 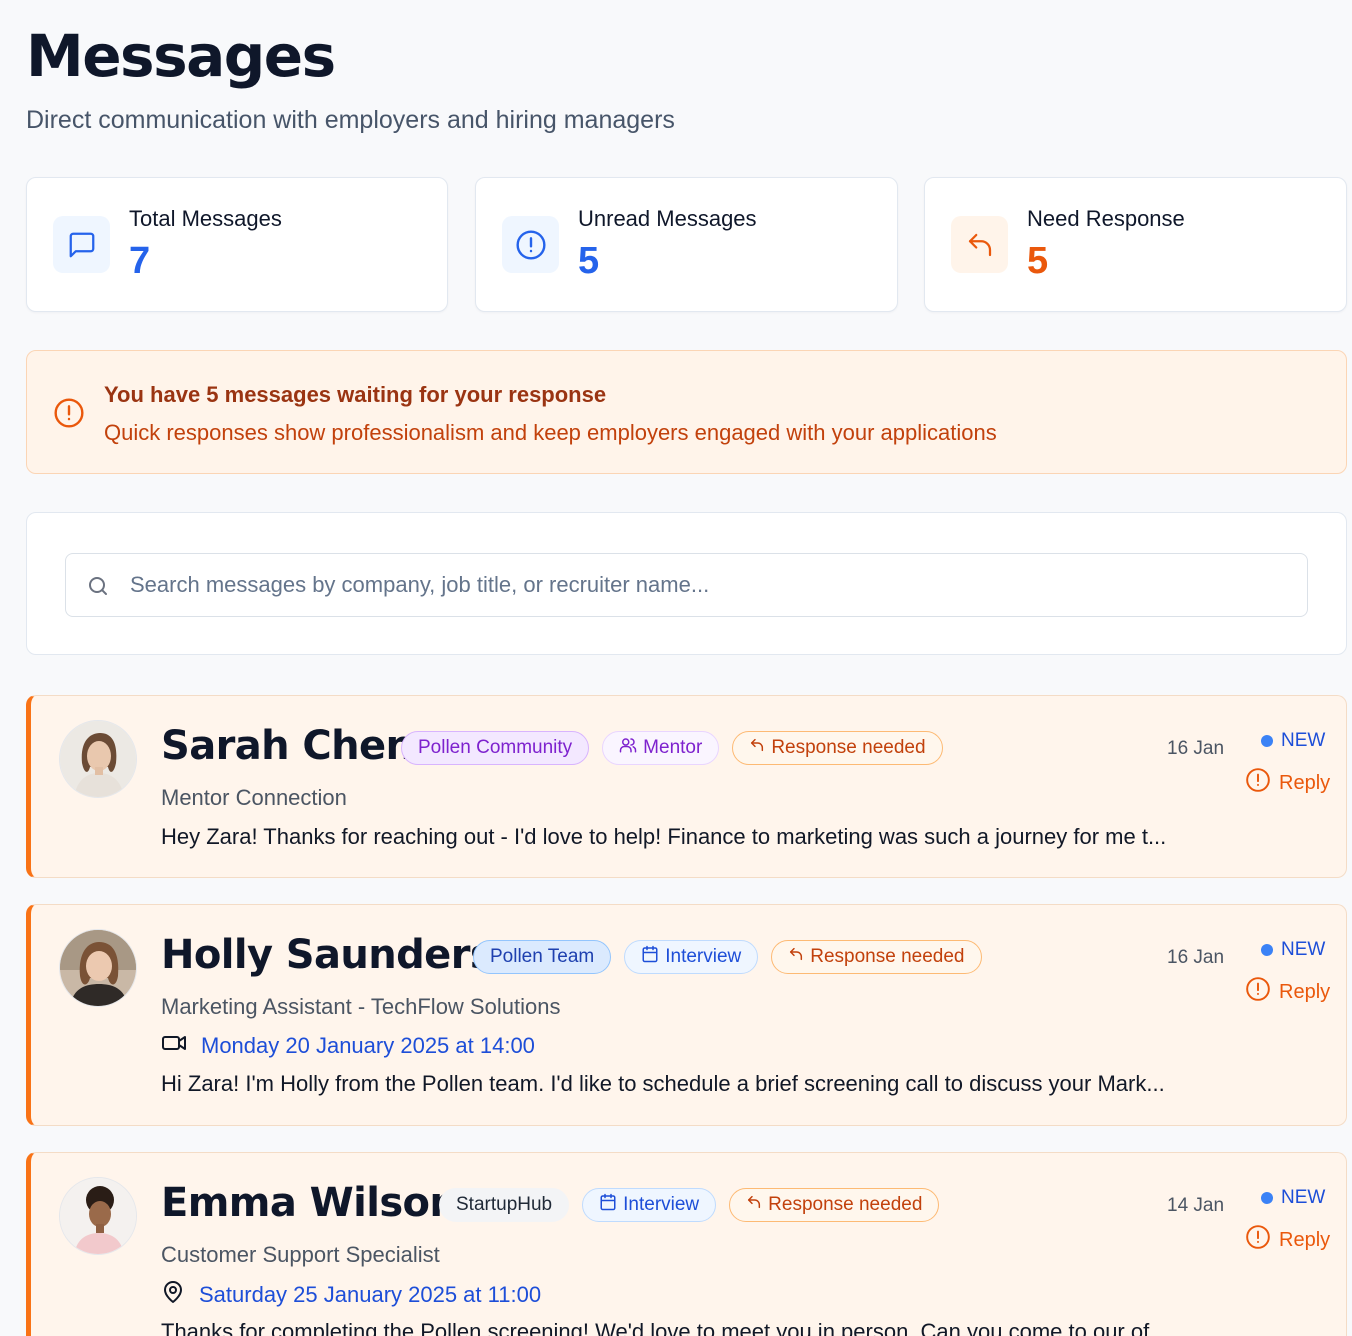 I want to click on message-role: Marketing Assistant - TechFlow Solutions, so click(x=361, y=1006).